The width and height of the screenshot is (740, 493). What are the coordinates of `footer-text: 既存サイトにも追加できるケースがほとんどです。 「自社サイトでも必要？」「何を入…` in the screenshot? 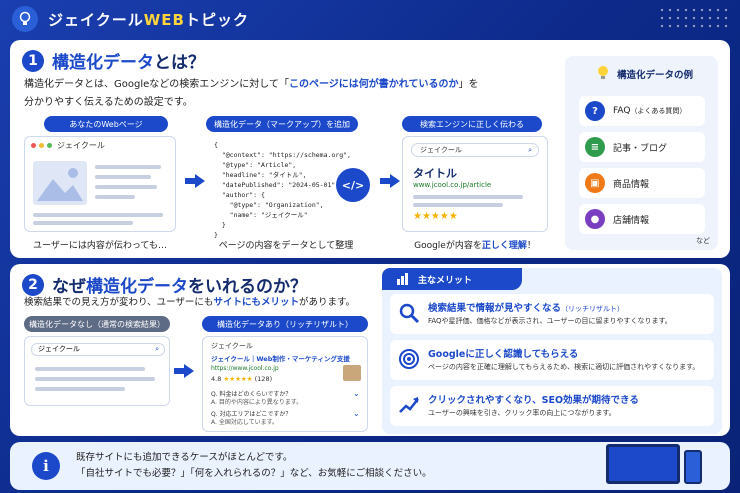 It's located at (254, 465).